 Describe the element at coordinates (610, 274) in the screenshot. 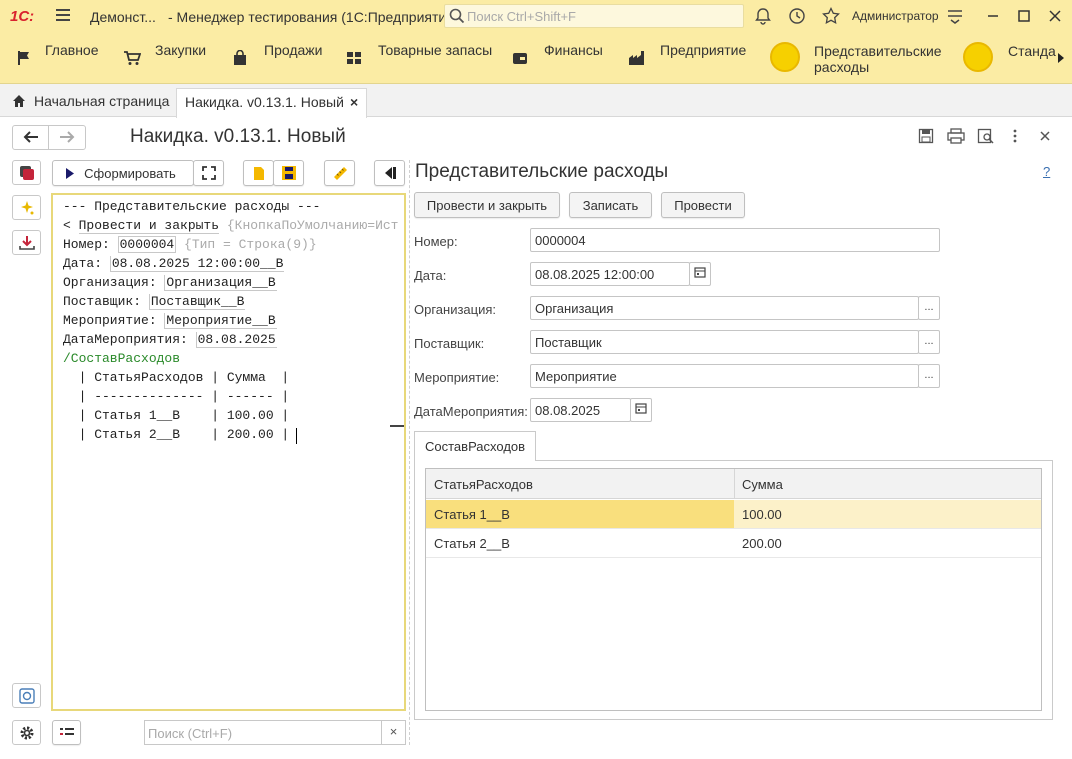

I see `date-field: 08.08.2025 12:00:00` at that location.